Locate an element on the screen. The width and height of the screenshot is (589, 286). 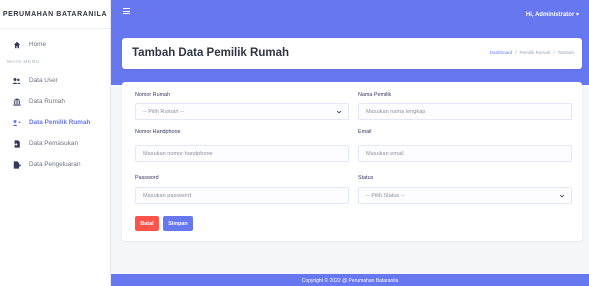
sidebar-item-label: Data Rumah is located at coordinates (47, 101).